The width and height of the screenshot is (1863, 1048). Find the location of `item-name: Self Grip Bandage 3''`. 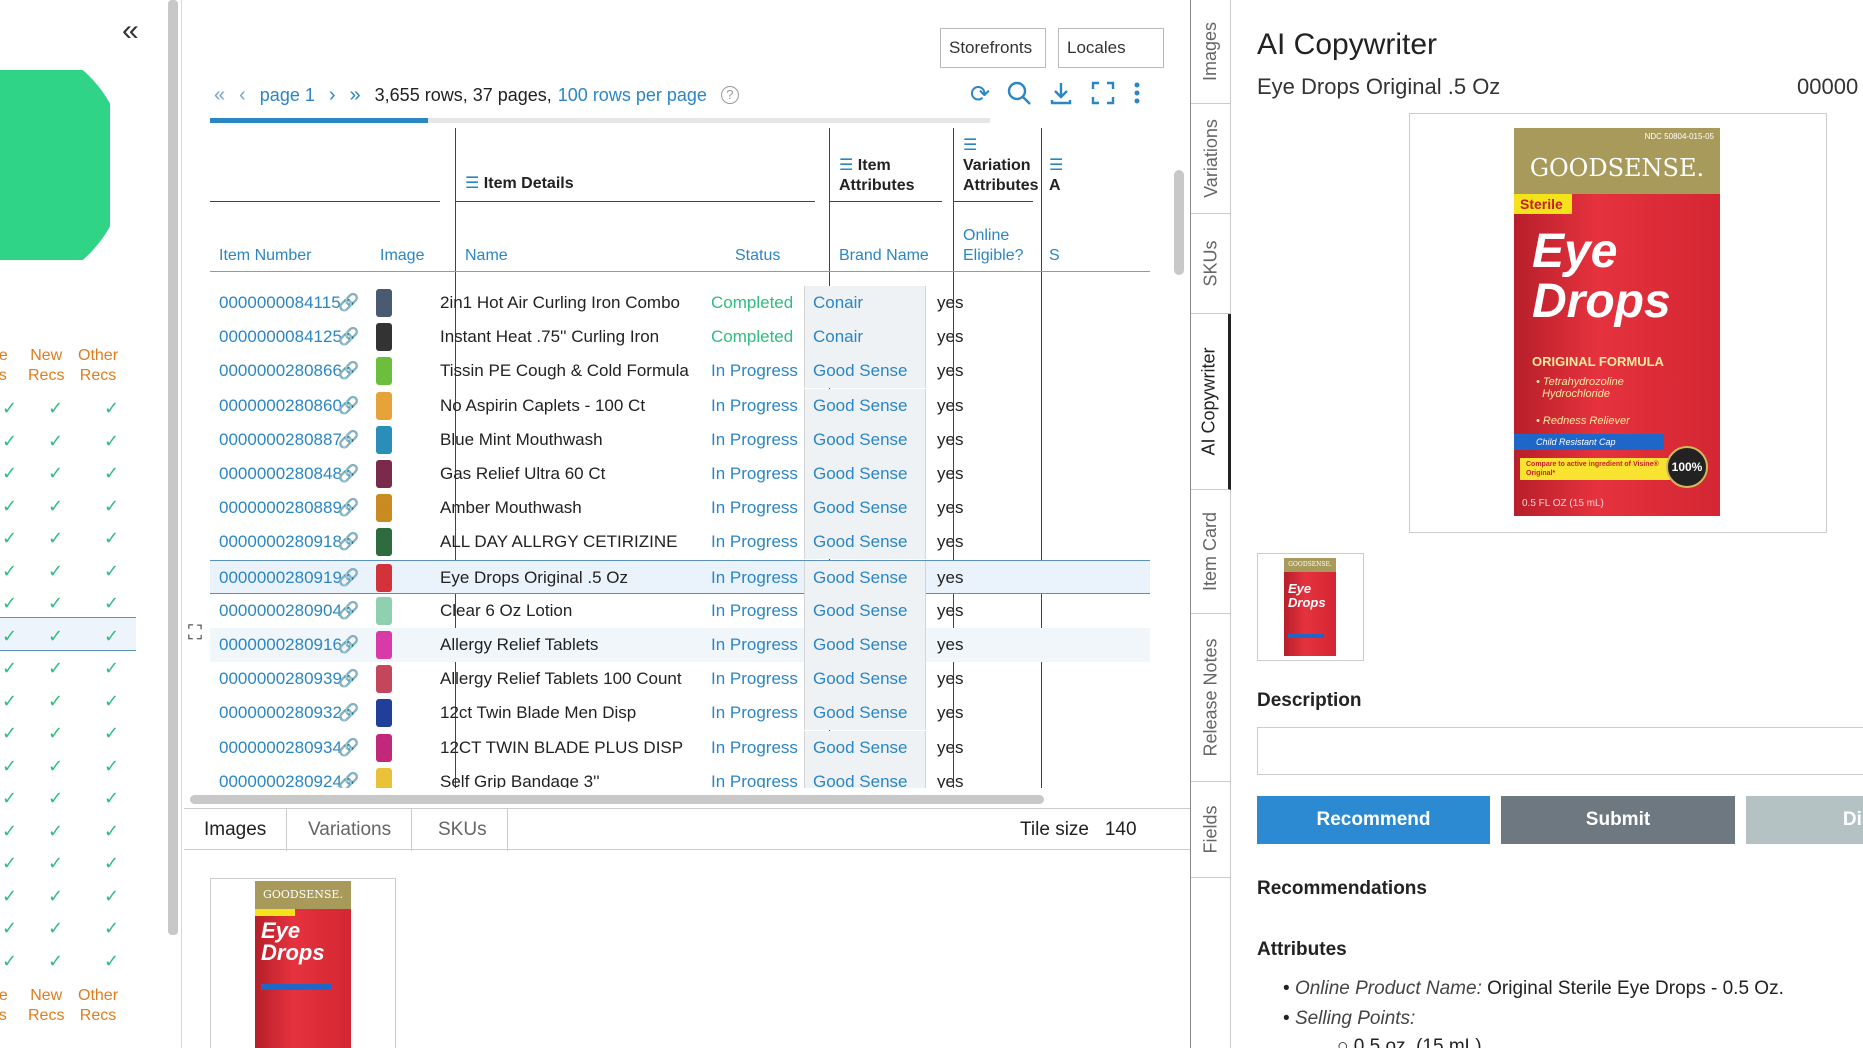

item-name: Self Grip Bandage 3'' is located at coordinates (572, 776).